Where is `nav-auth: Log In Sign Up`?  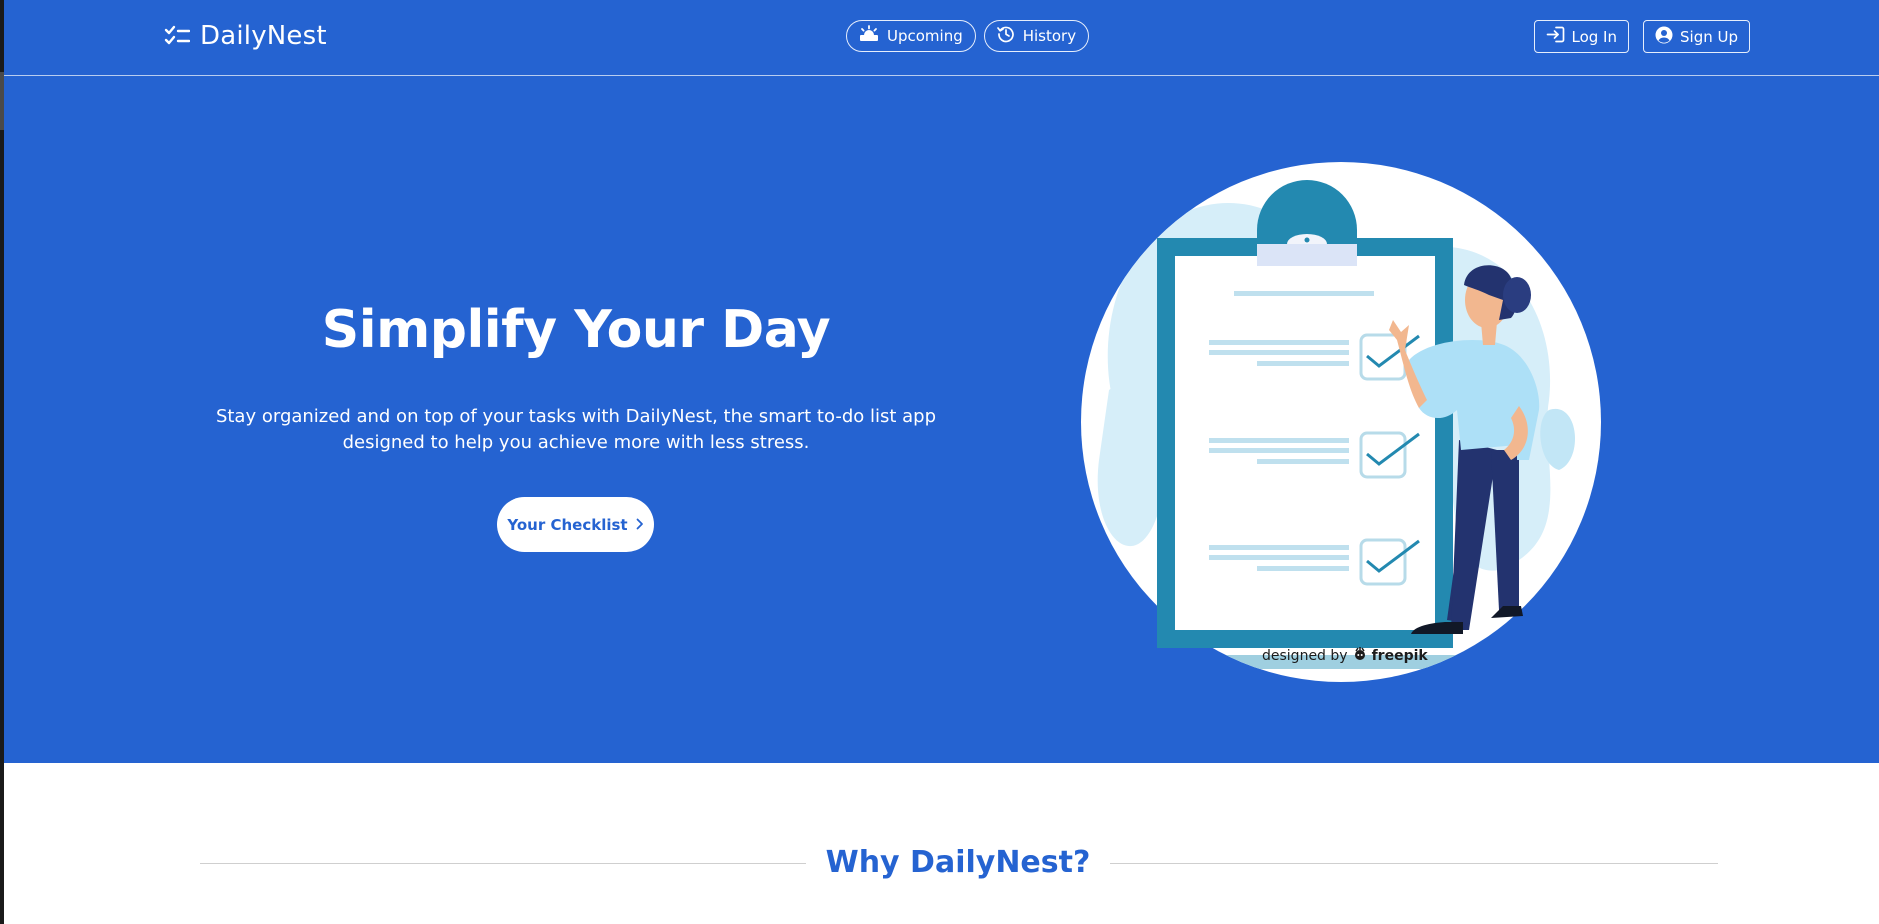 nav-auth: Log In Sign Up is located at coordinates (1641, 36).